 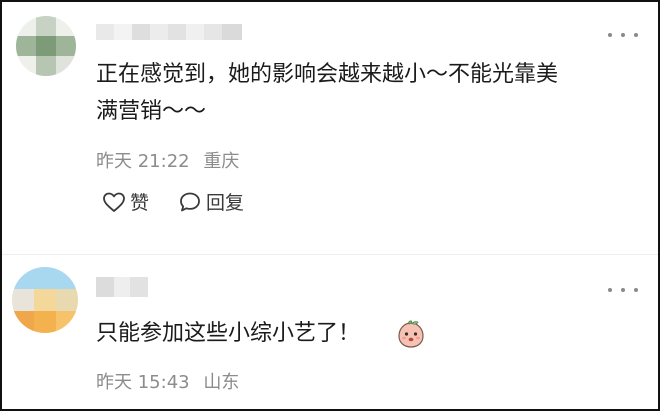 What do you see at coordinates (330, 254) in the screenshot?
I see `divider` at bounding box center [330, 254].